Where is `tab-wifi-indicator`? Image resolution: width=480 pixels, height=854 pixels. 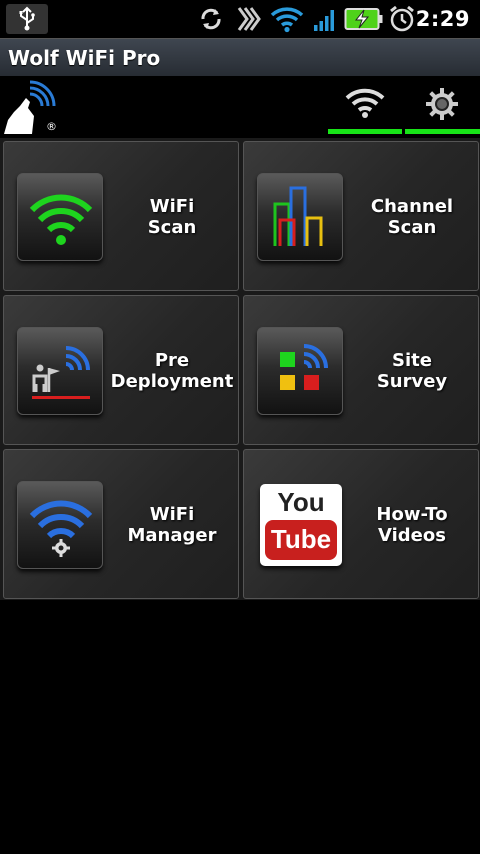 tab-wifi-indicator is located at coordinates (365, 131).